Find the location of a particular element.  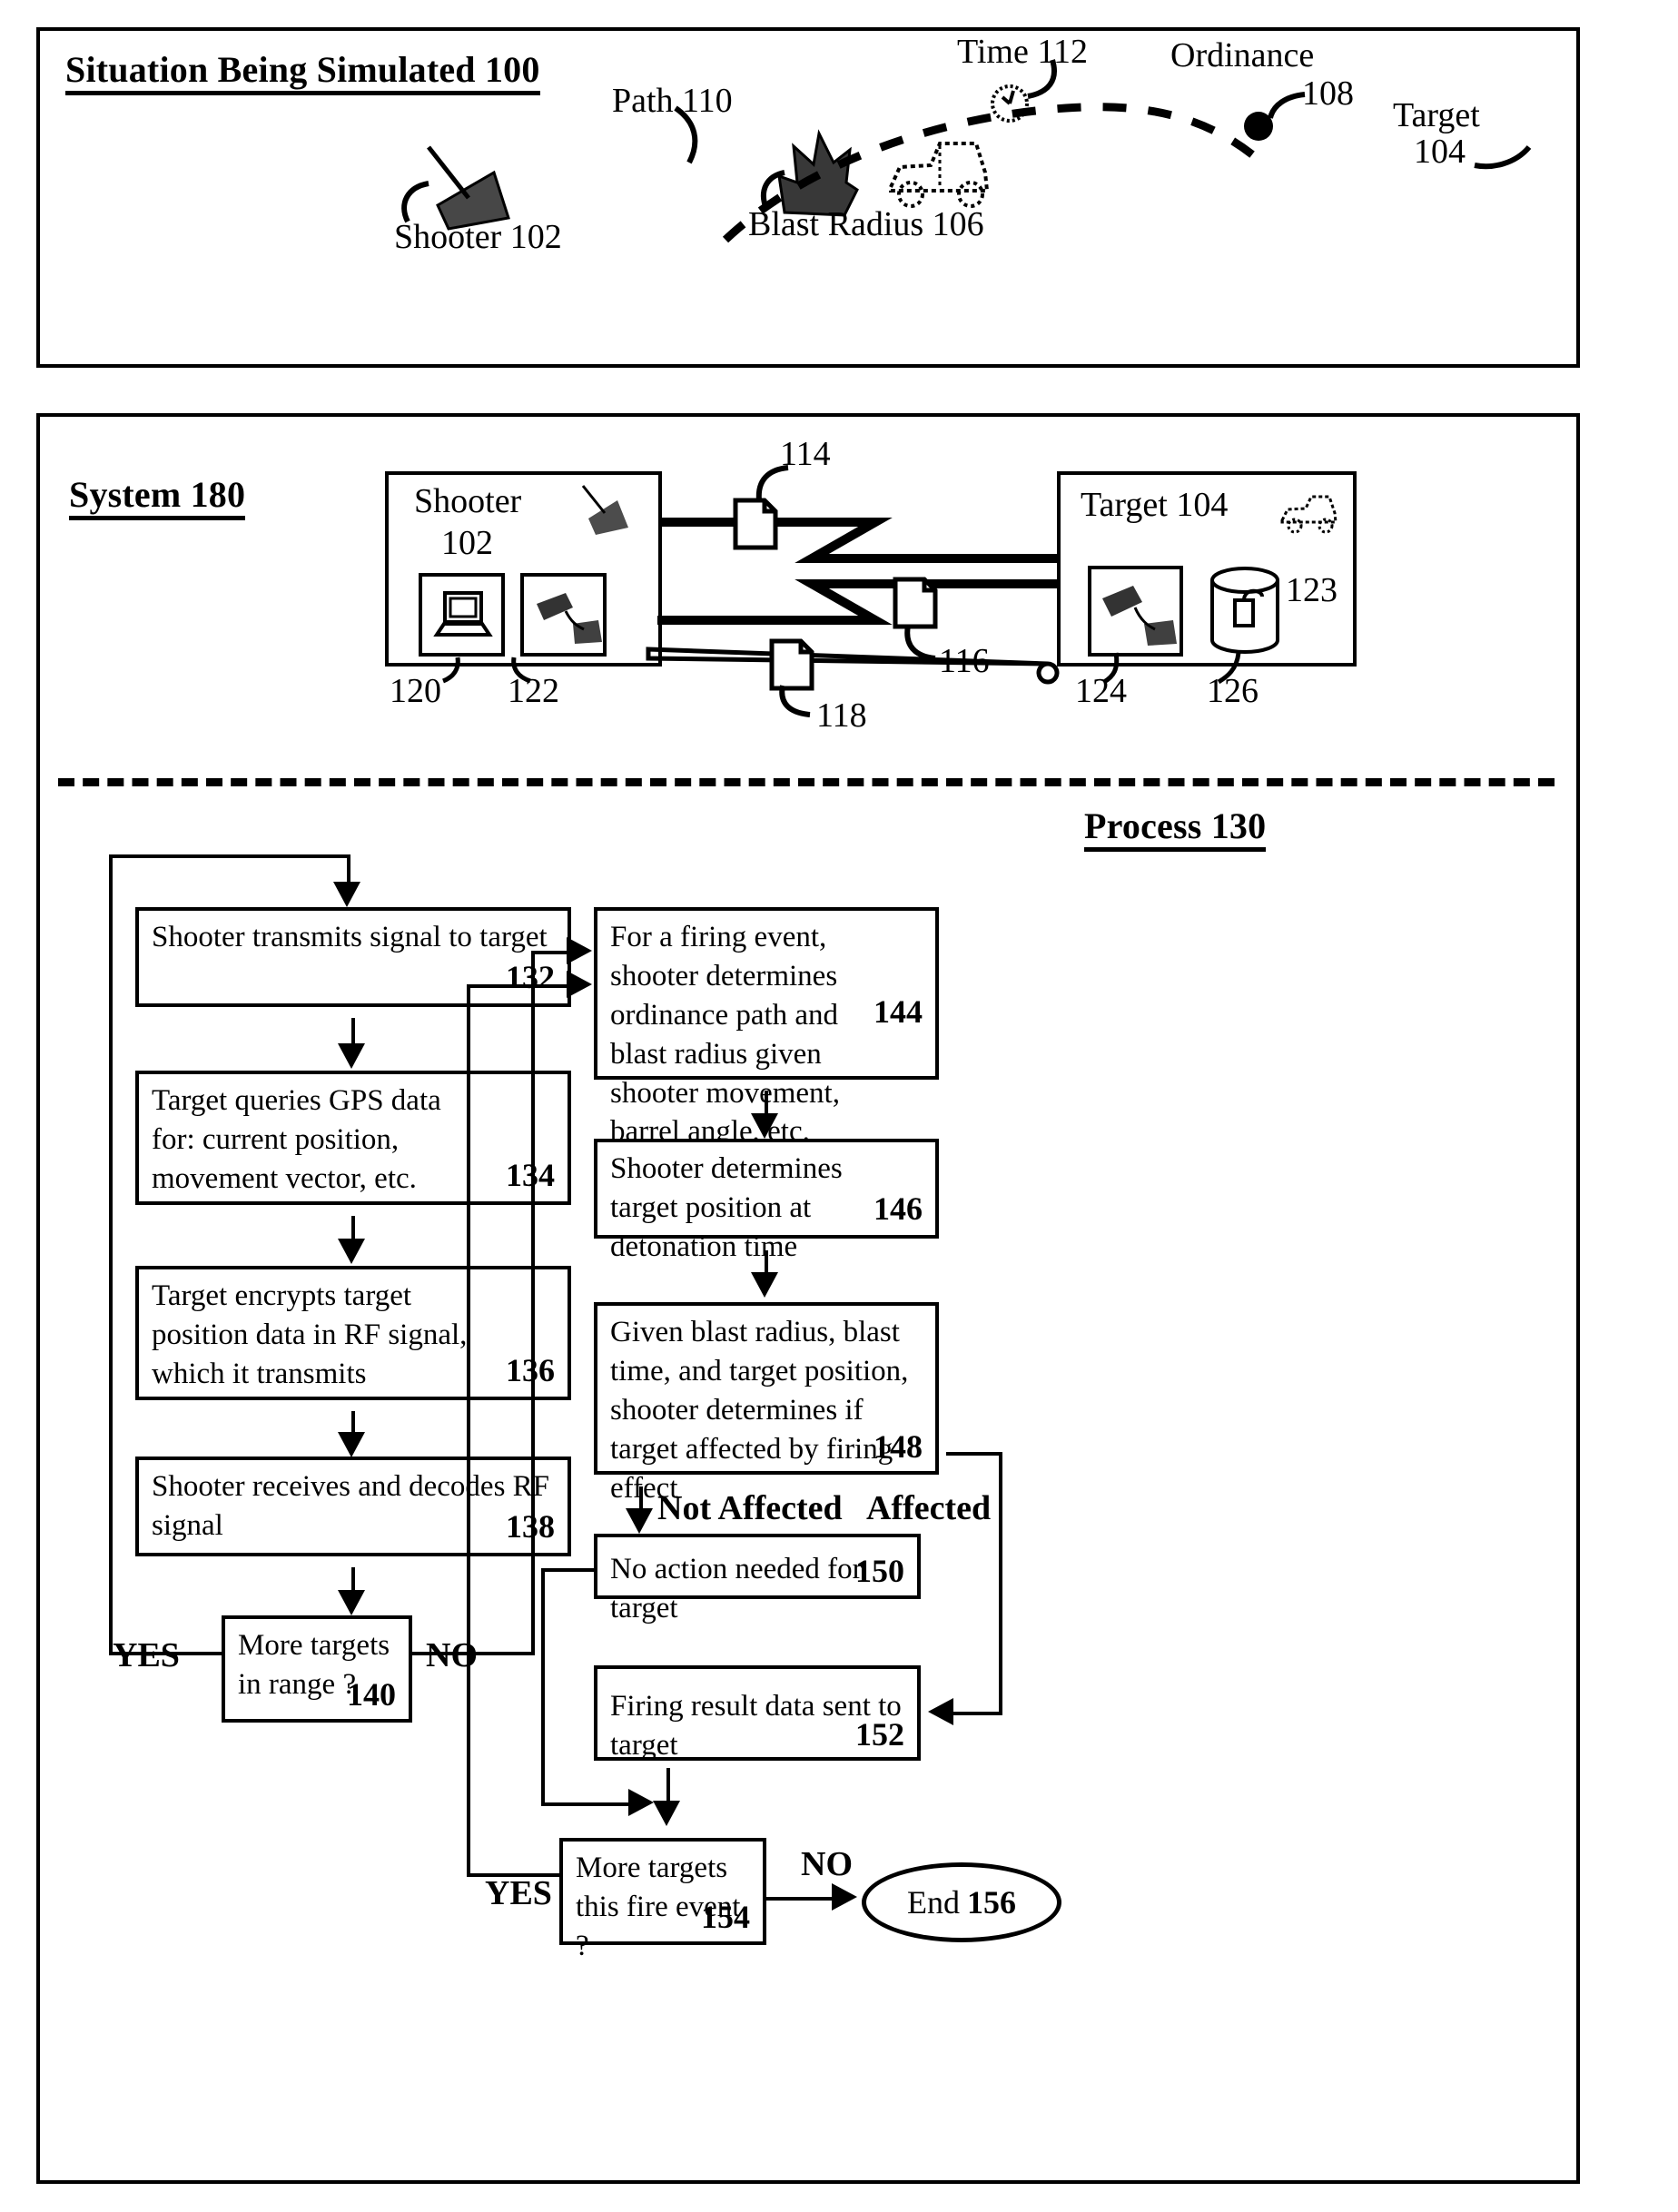

edge-label-no-154: NO is located at coordinates (827, 1864).